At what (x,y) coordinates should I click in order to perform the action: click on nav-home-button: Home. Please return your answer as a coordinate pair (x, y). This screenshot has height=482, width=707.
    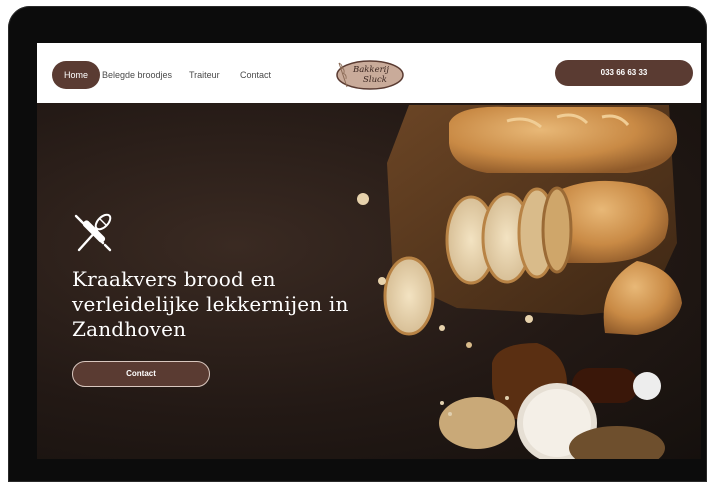
    Looking at the image, I should click on (76, 75).